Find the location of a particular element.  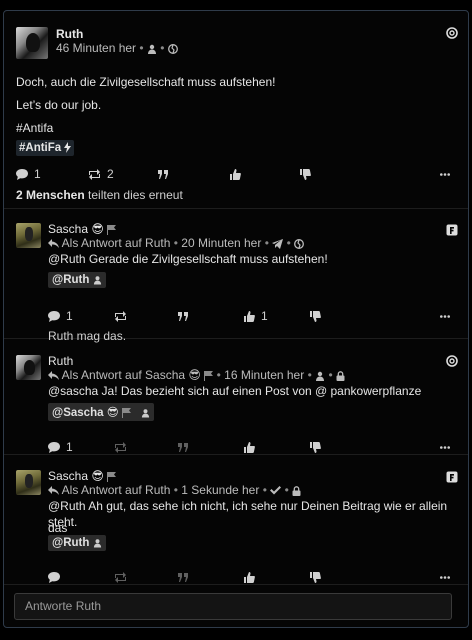

reshares-text: teilten dies erneut is located at coordinates (135, 195).